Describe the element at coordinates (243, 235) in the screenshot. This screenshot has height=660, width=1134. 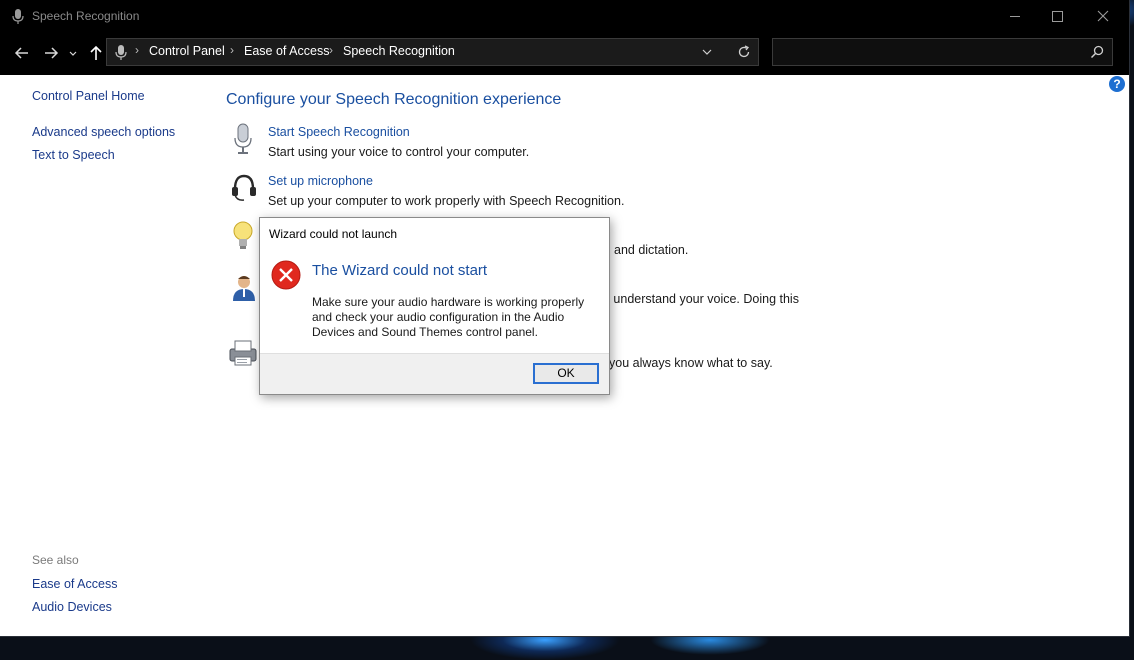
I see `lightbulb-icon` at that location.